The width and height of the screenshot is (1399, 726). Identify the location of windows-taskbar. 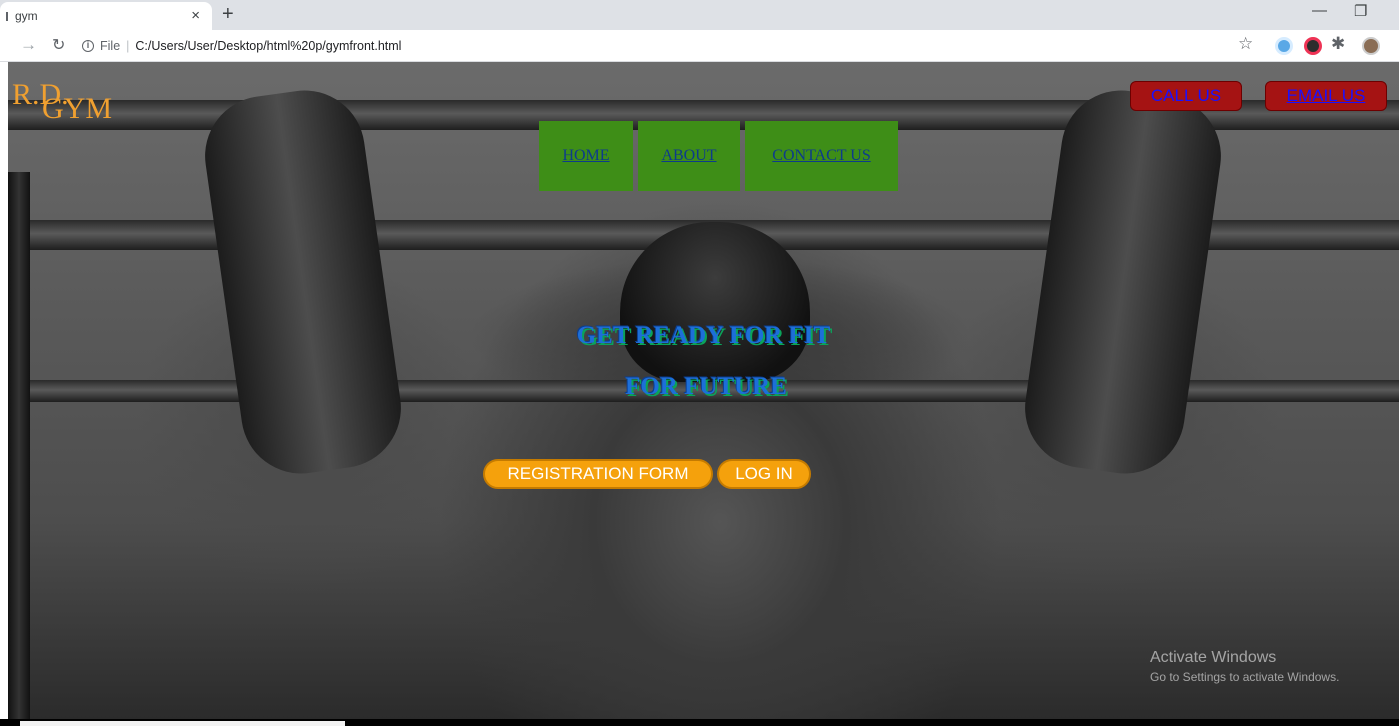
(699, 722).